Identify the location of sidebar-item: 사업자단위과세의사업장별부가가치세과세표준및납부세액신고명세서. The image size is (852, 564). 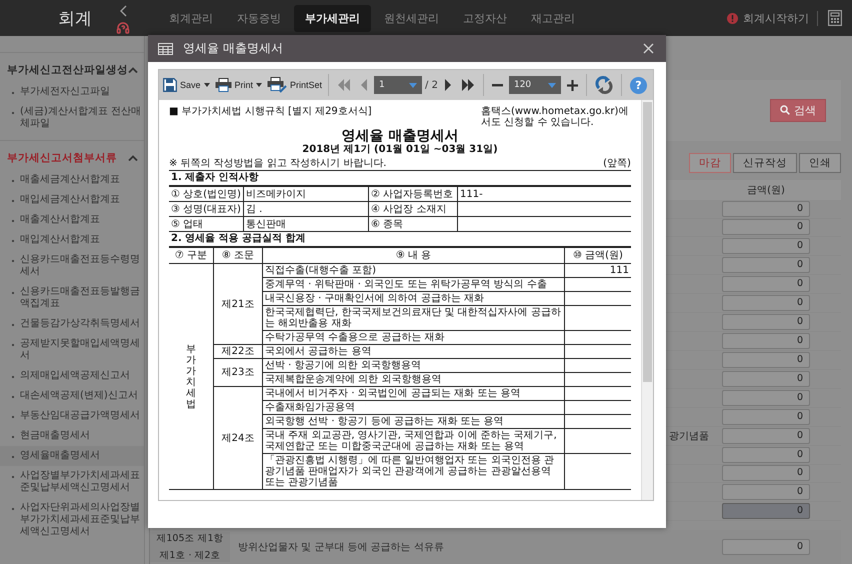
(72, 520).